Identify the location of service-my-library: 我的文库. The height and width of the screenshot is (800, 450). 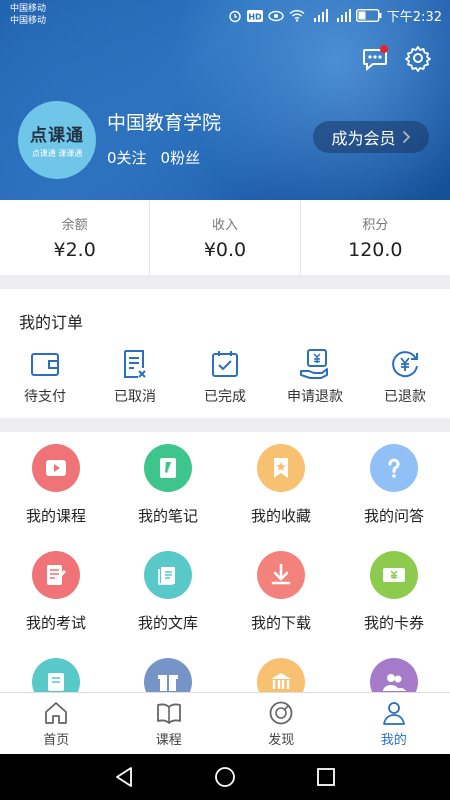
(168, 592).